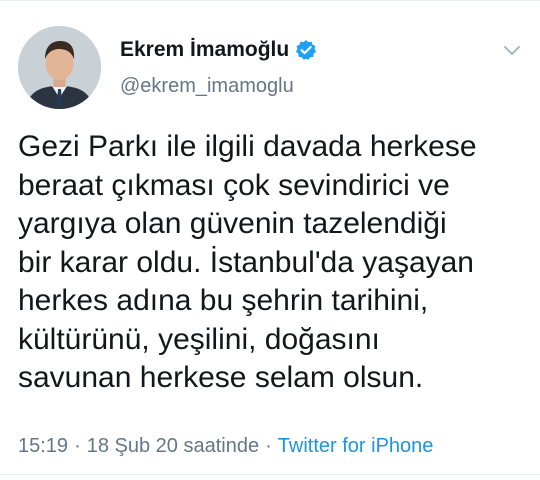  I want to click on tweet-text-line: herkes adına bu şehrin tarihini,, so click(223, 300).